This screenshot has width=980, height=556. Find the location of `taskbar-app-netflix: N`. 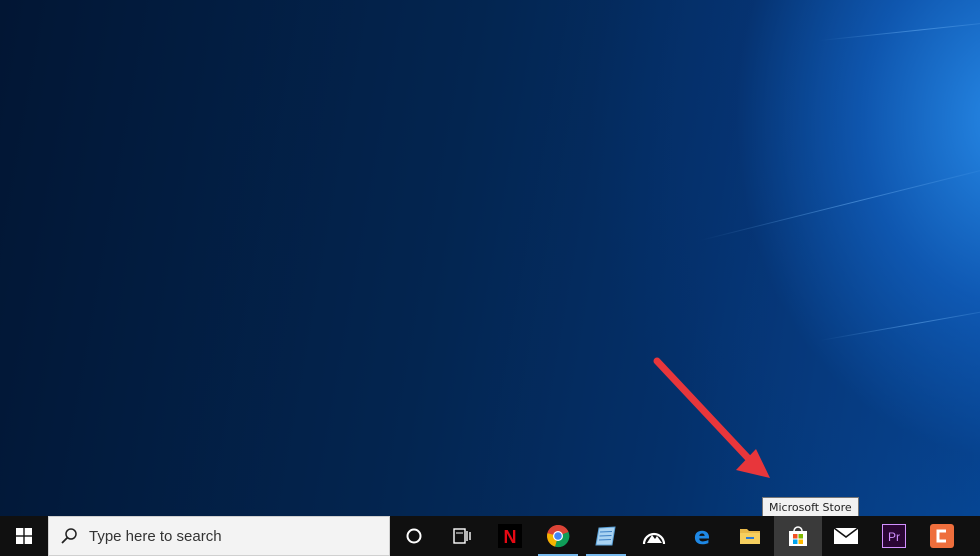

taskbar-app-netflix: N is located at coordinates (510, 536).